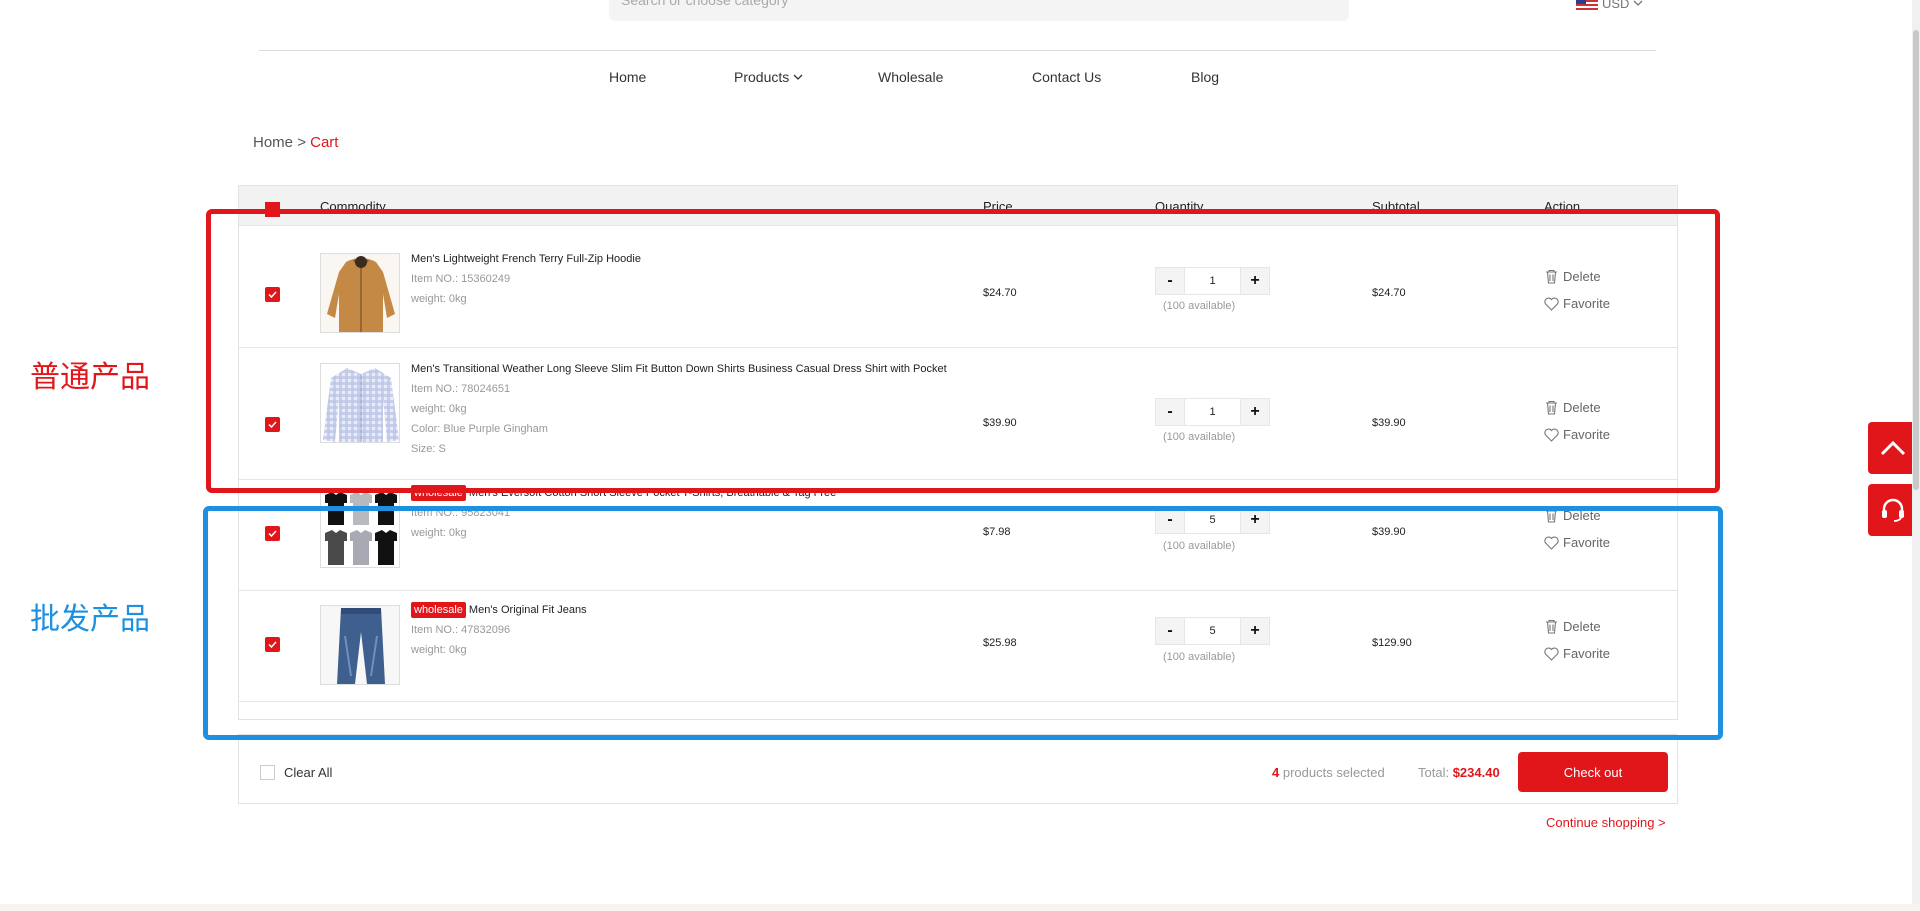 Image resolution: width=1920 pixels, height=911 pixels. I want to click on currency-selector: USD, so click(1609, 6).